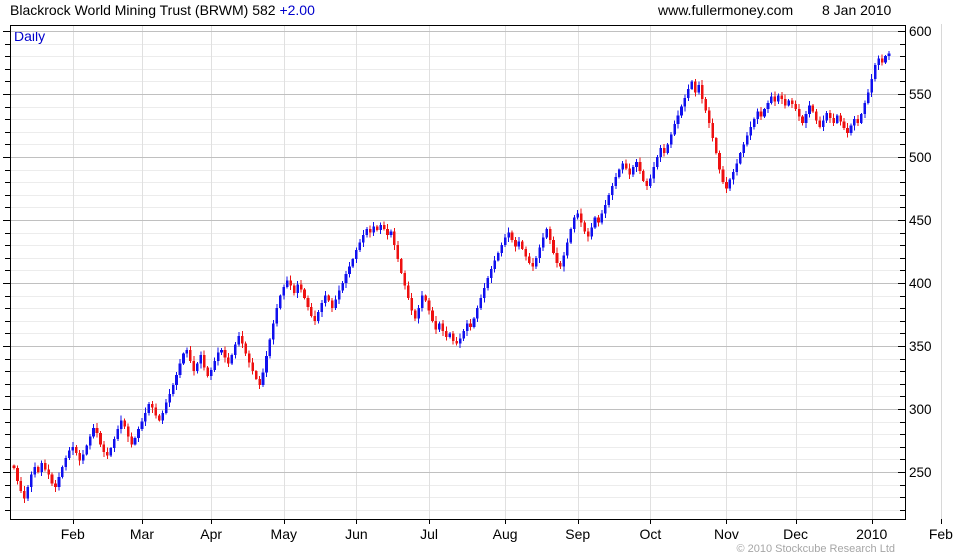  Describe the element at coordinates (920, 220) in the screenshot. I see `y-axis-label: 450` at that location.